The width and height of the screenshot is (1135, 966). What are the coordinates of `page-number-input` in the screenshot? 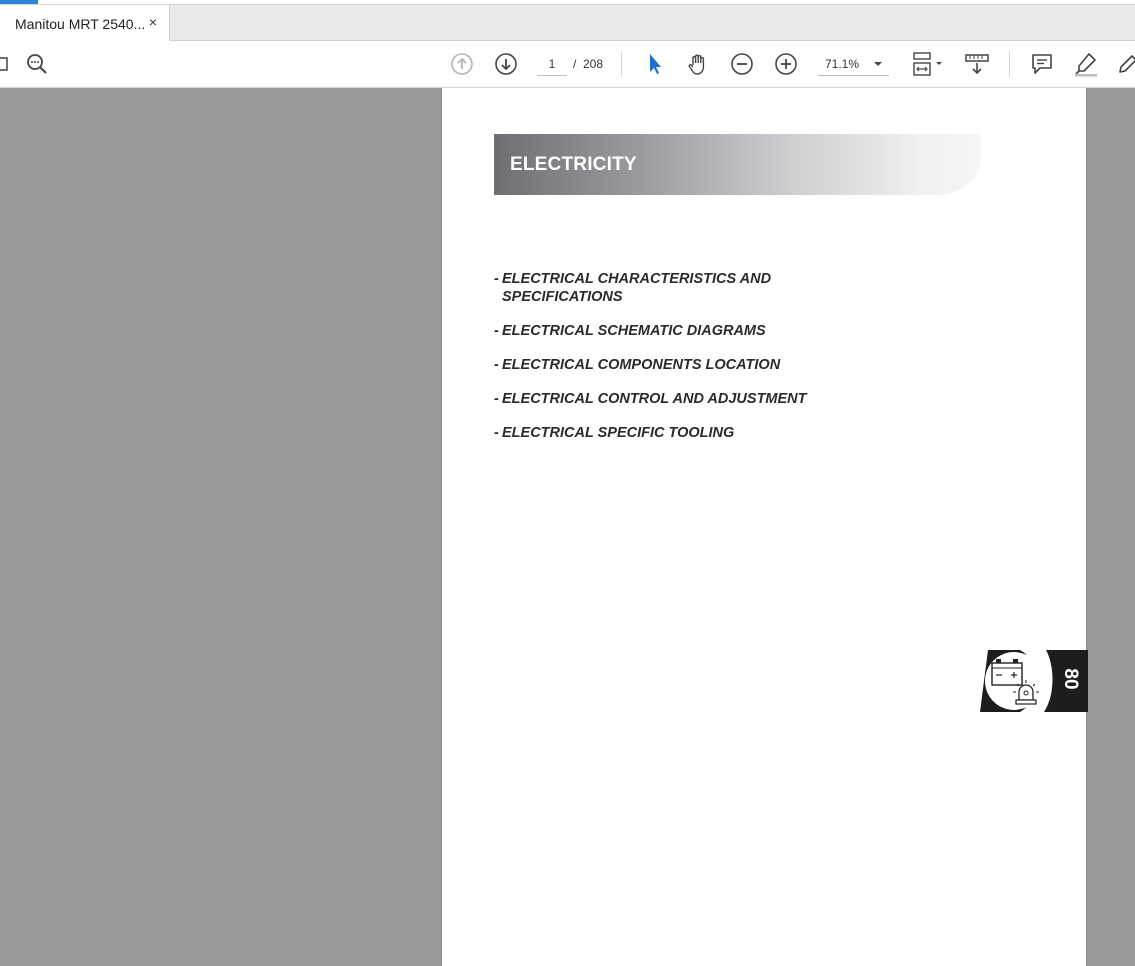 It's located at (552, 64).